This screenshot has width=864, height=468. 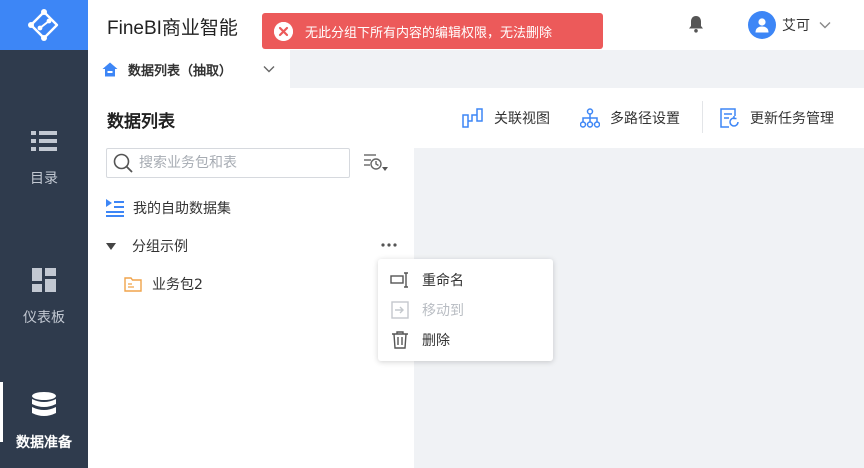 I want to click on error-icon, so click(x=283, y=31).